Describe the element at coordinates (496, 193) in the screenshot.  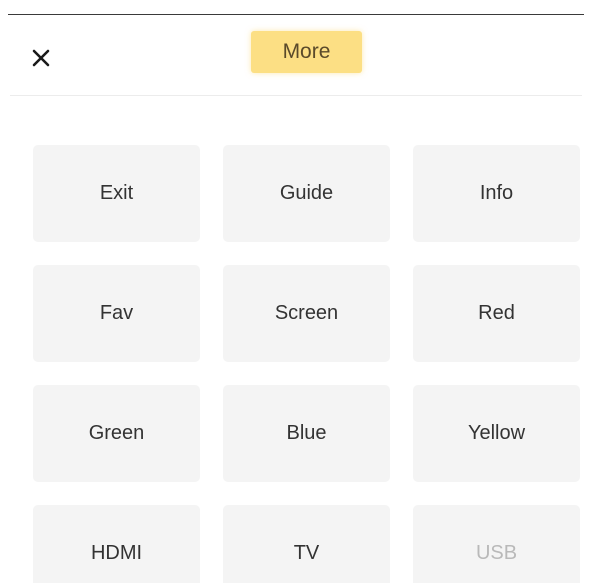
I see `info-button: Info` at that location.